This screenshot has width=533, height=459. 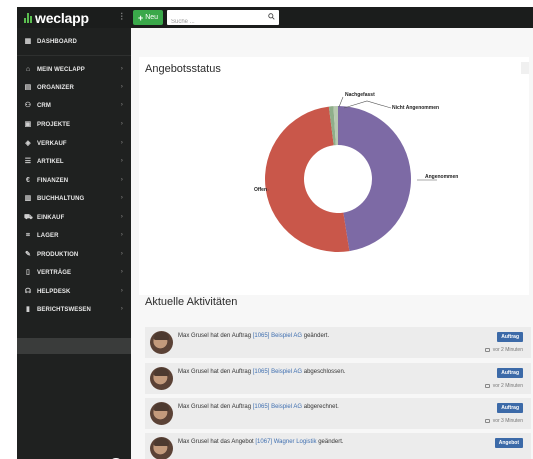 What do you see at coordinates (28, 180) in the screenshot?
I see `euro-icon: €` at bounding box center [28, 180].